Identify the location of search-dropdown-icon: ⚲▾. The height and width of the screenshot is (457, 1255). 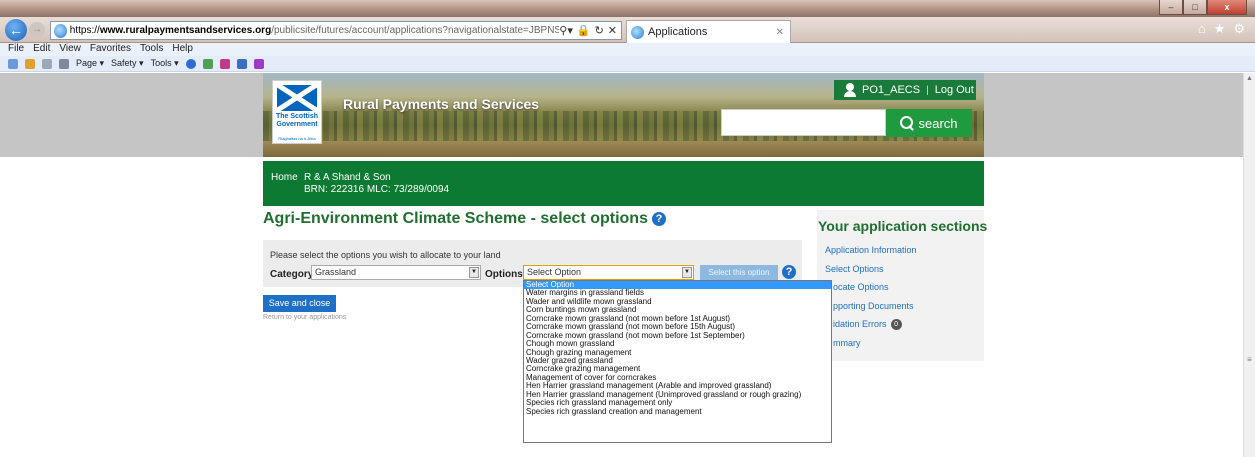
(566, 30).